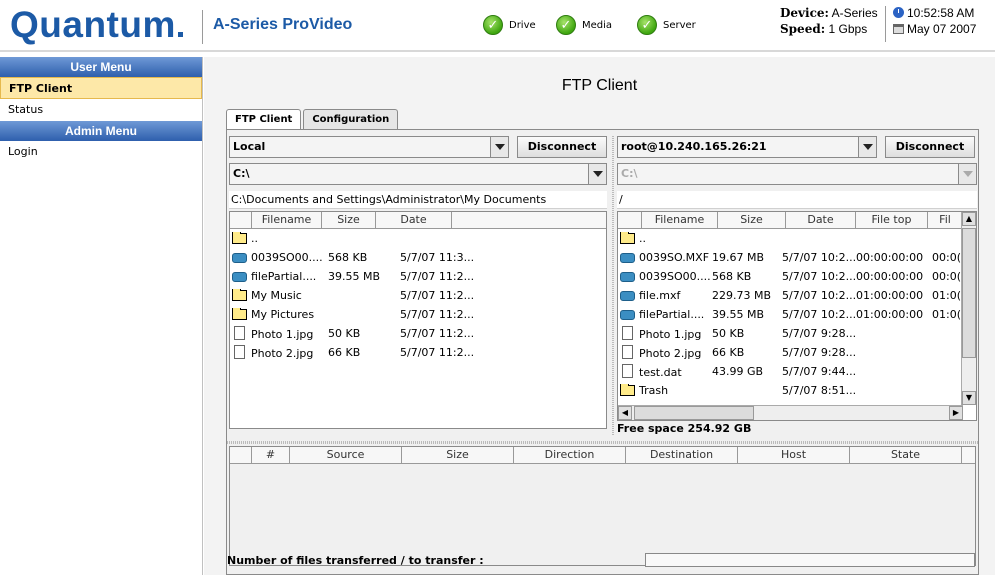  Describe the element at coordinates (906, 455) in the screenshot. I see `column-header-state: State` at that location.